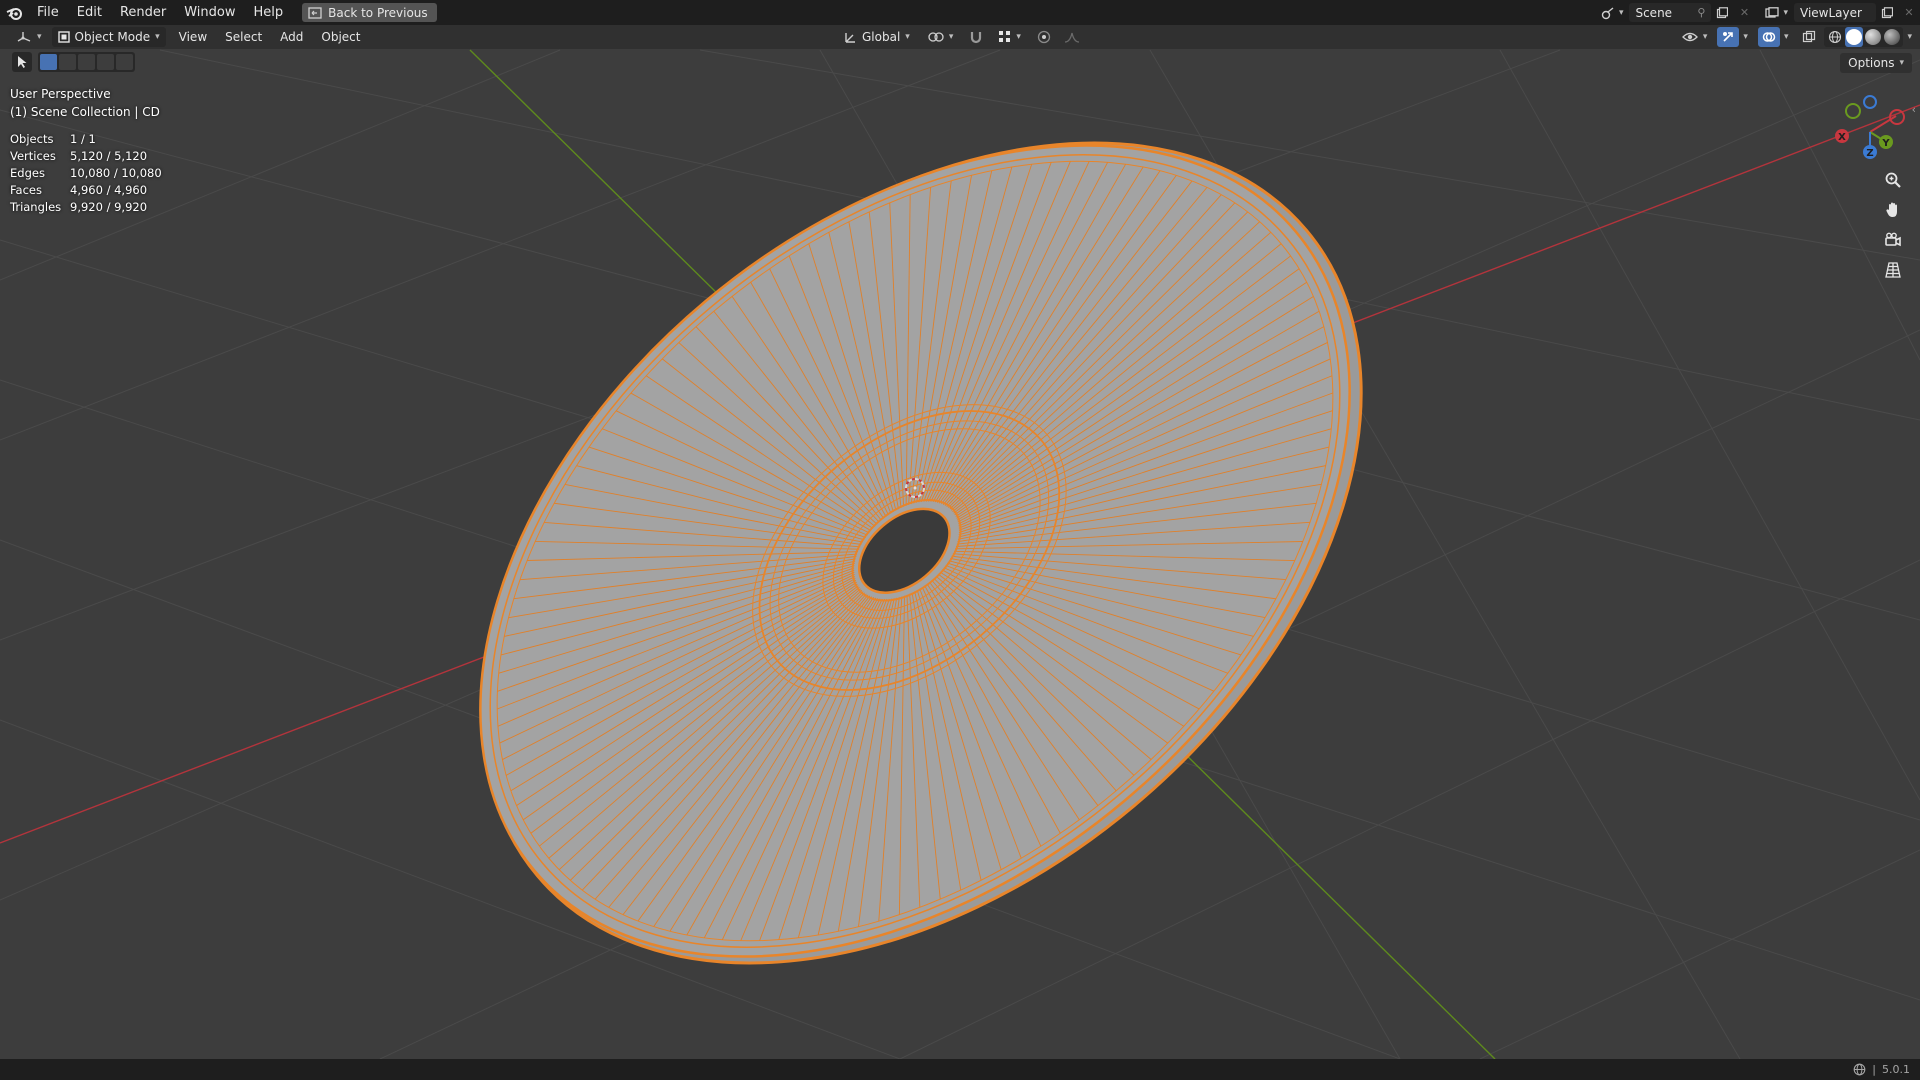  I want to click on options-dropdown: Options ▾, so click(1876, 63).